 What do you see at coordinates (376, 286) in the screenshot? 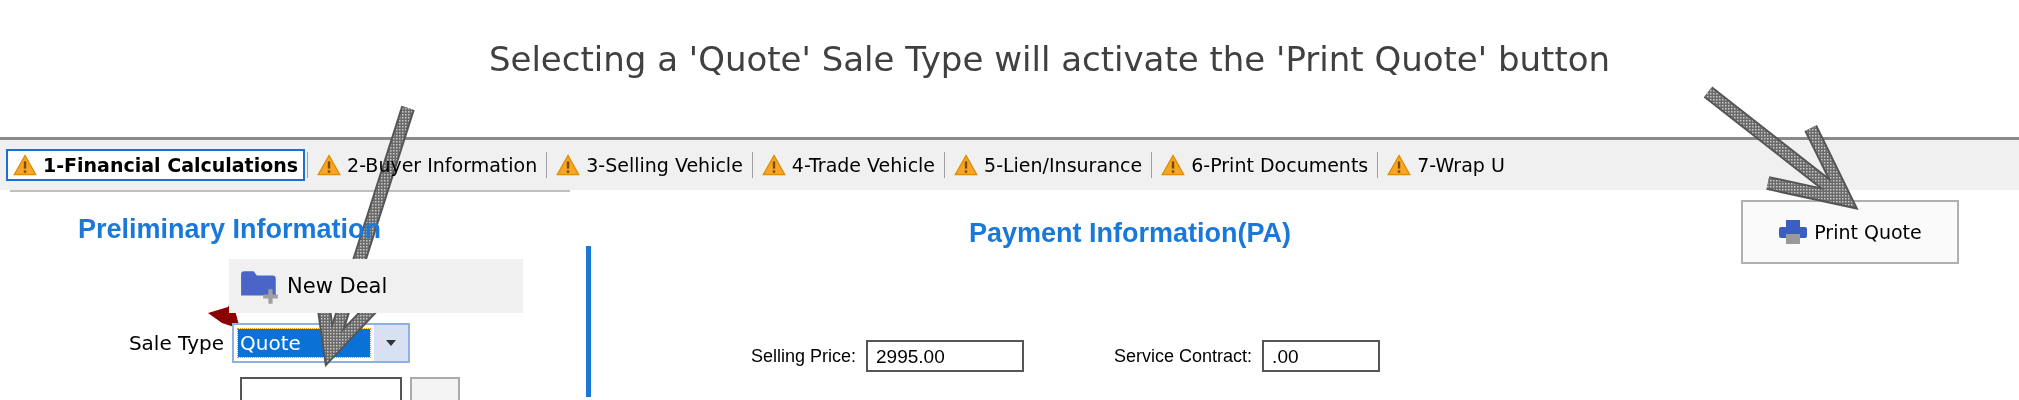
I see `new-deal-button: New Deal` at bounding box center [376, 286].